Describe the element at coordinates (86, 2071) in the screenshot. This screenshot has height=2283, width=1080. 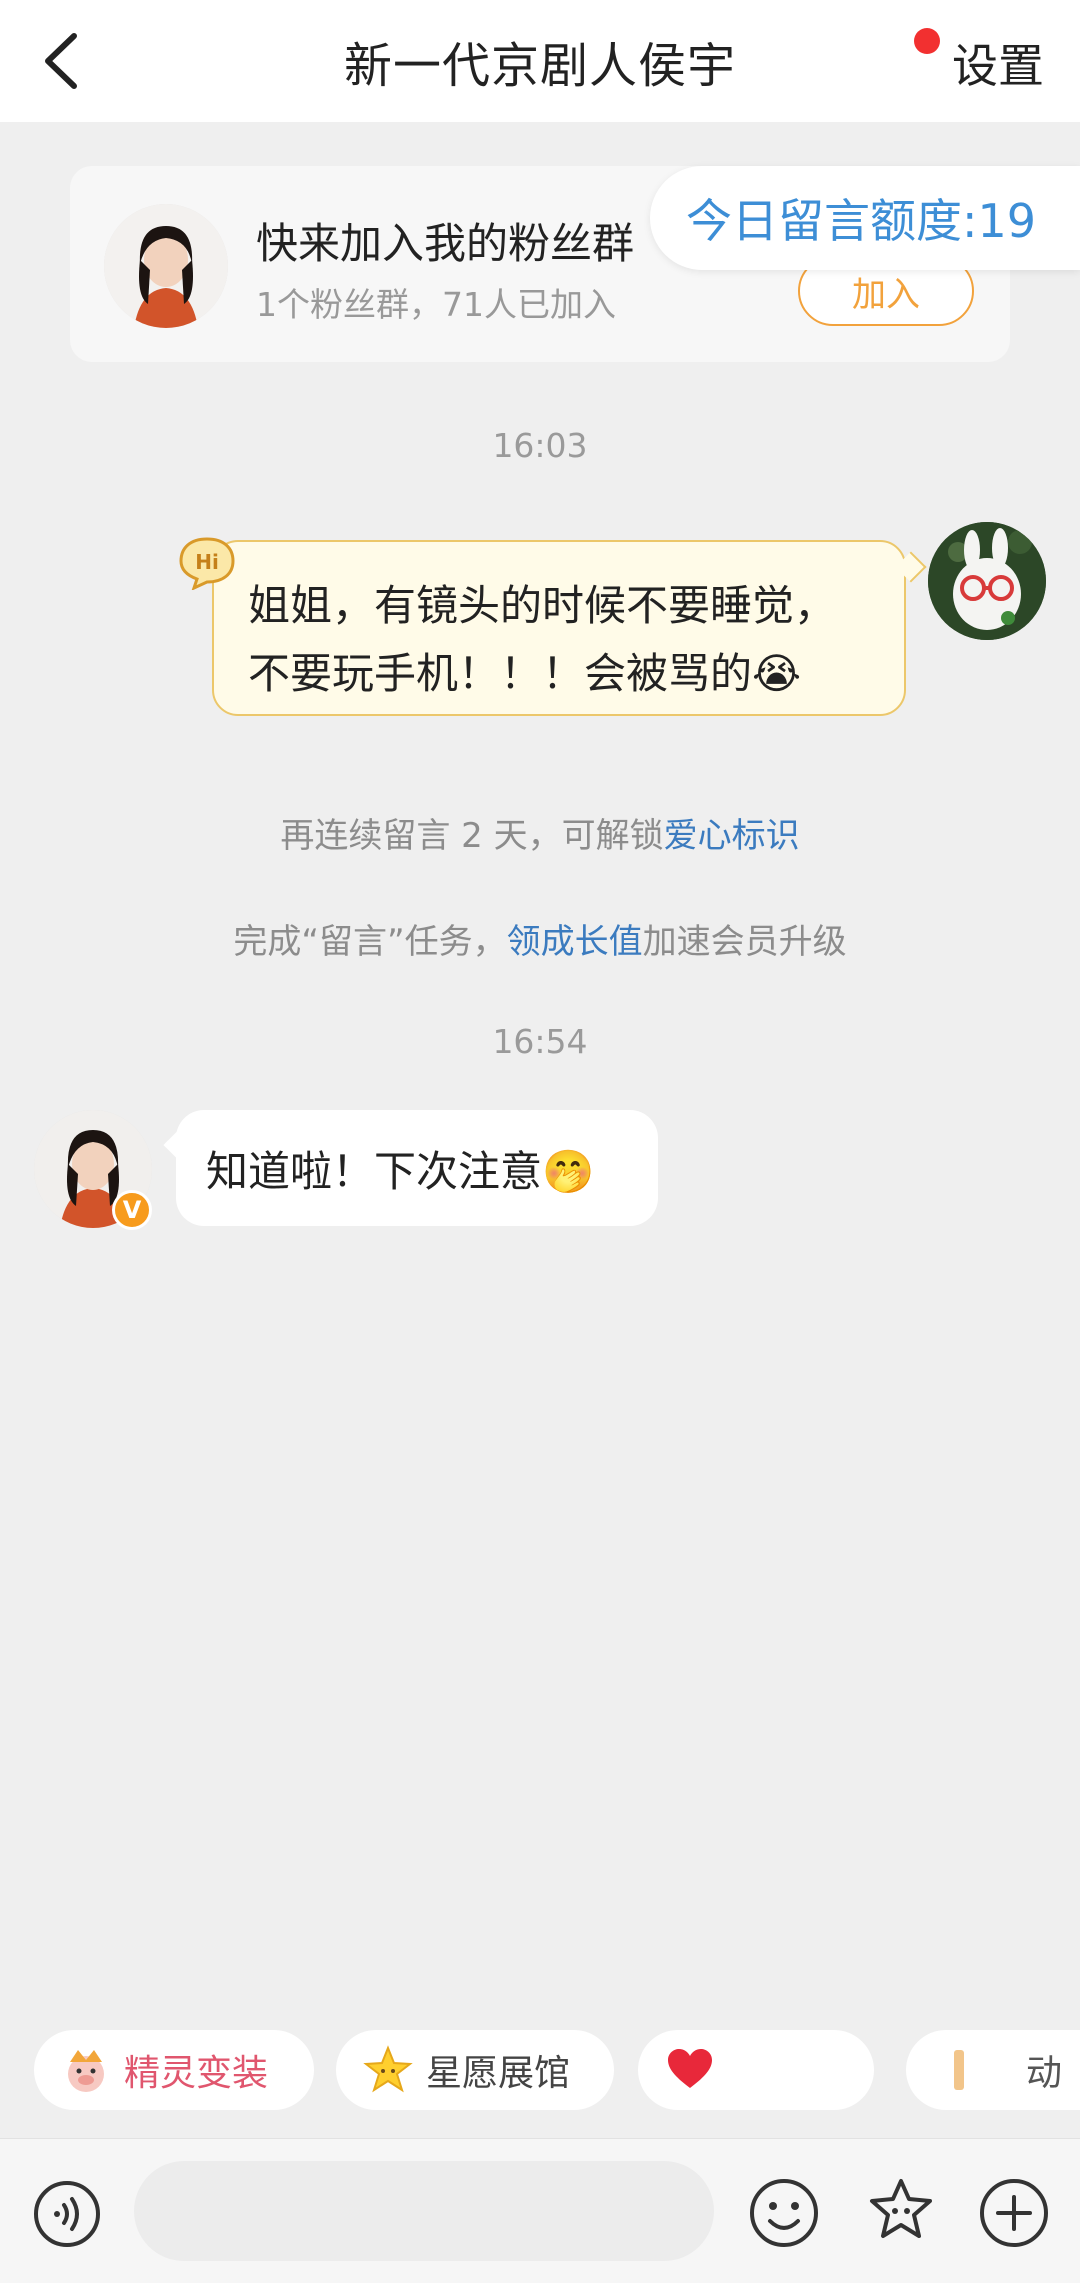
I see `pig-mascot-icon` at that location.